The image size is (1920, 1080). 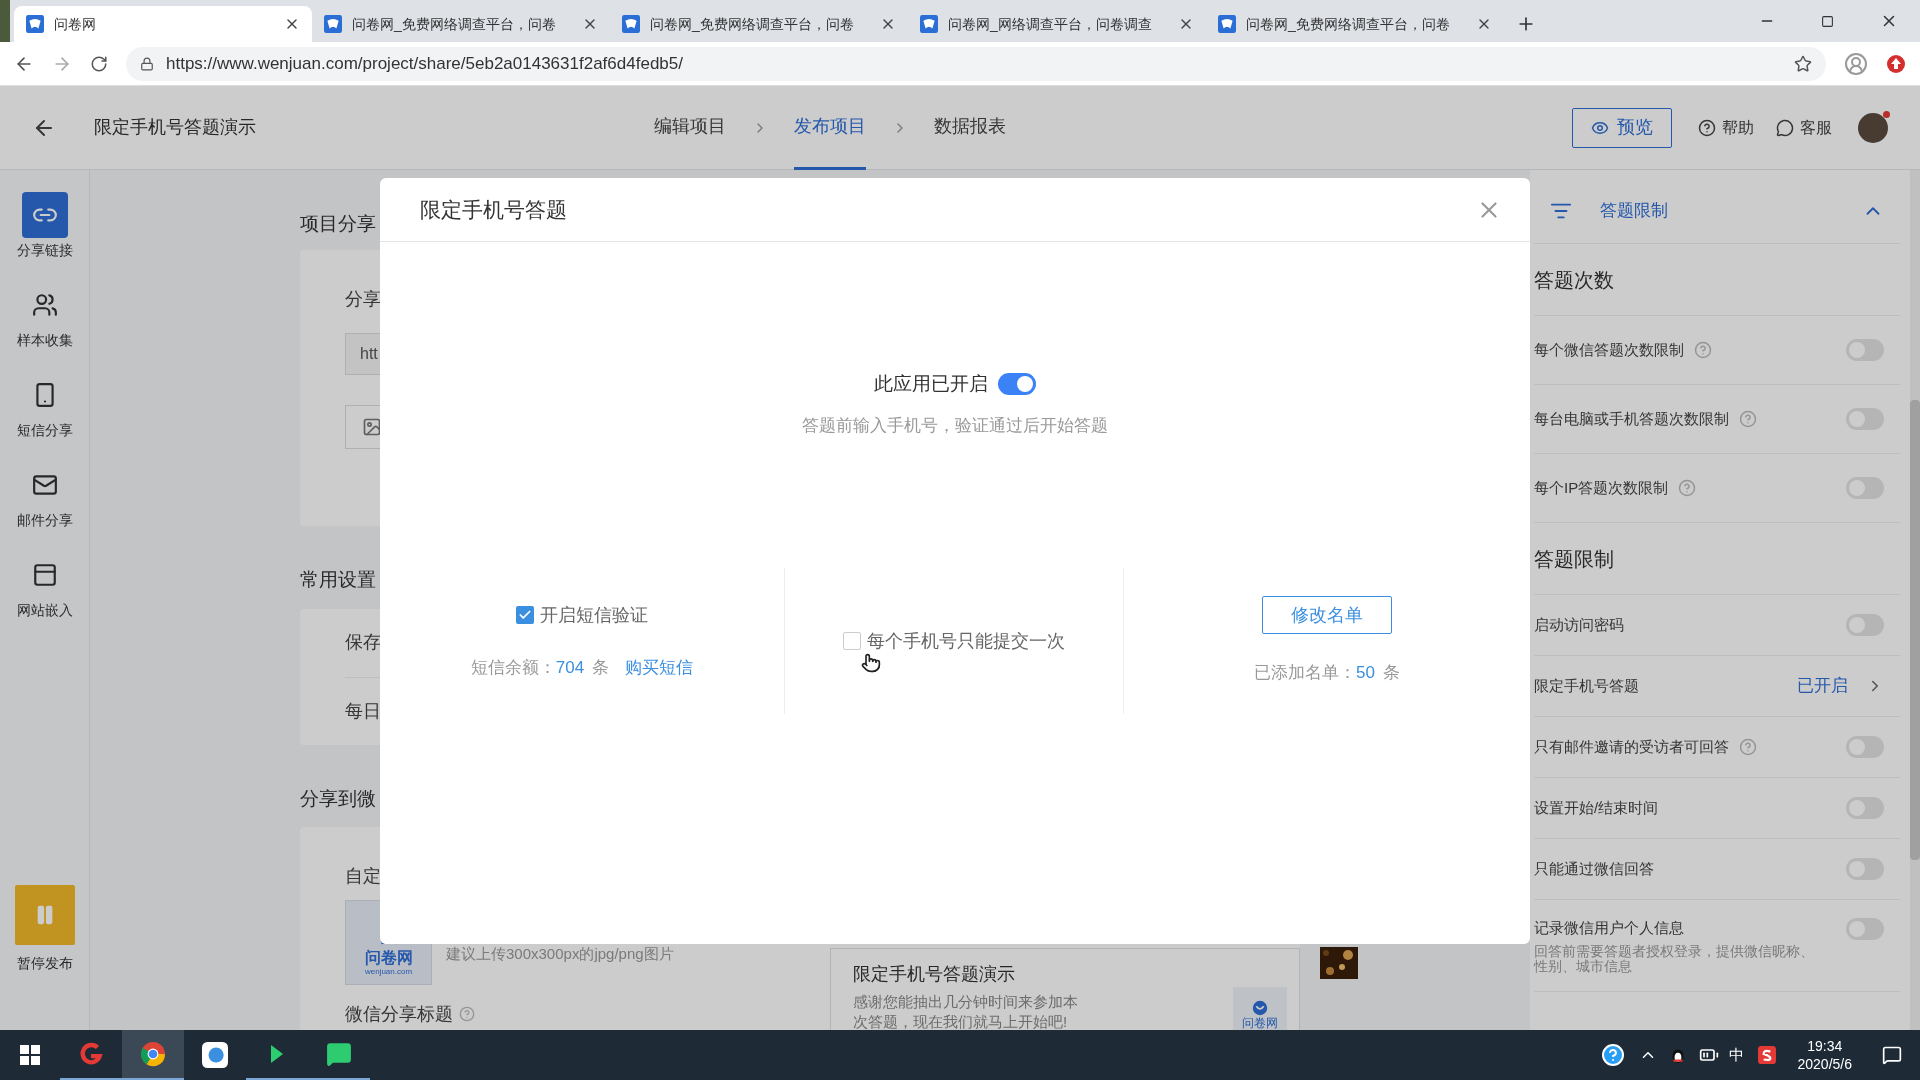 I want to click on app-tray-icon, so click(x=1766, y=1055).